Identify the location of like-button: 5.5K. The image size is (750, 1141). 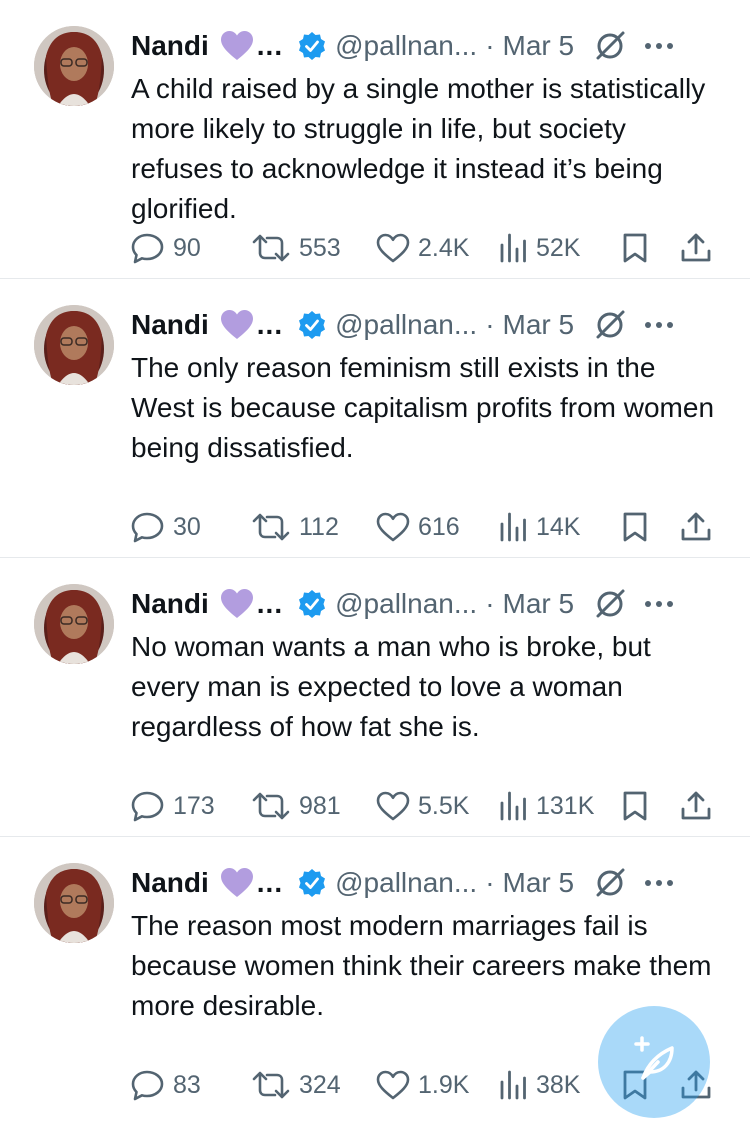
(422, 806).